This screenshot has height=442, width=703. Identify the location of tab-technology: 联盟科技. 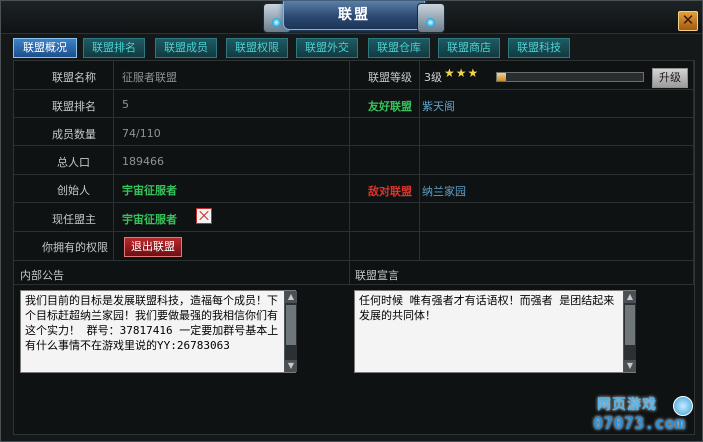
(539, 48).